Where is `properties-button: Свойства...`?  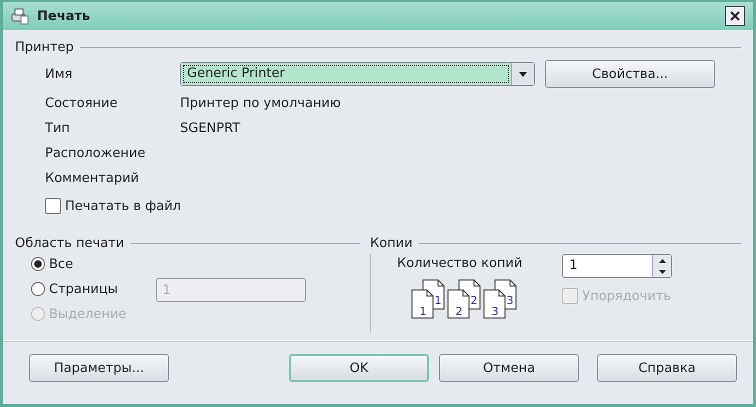 properties-button: Свойства... is located at coordinates (630, 74).